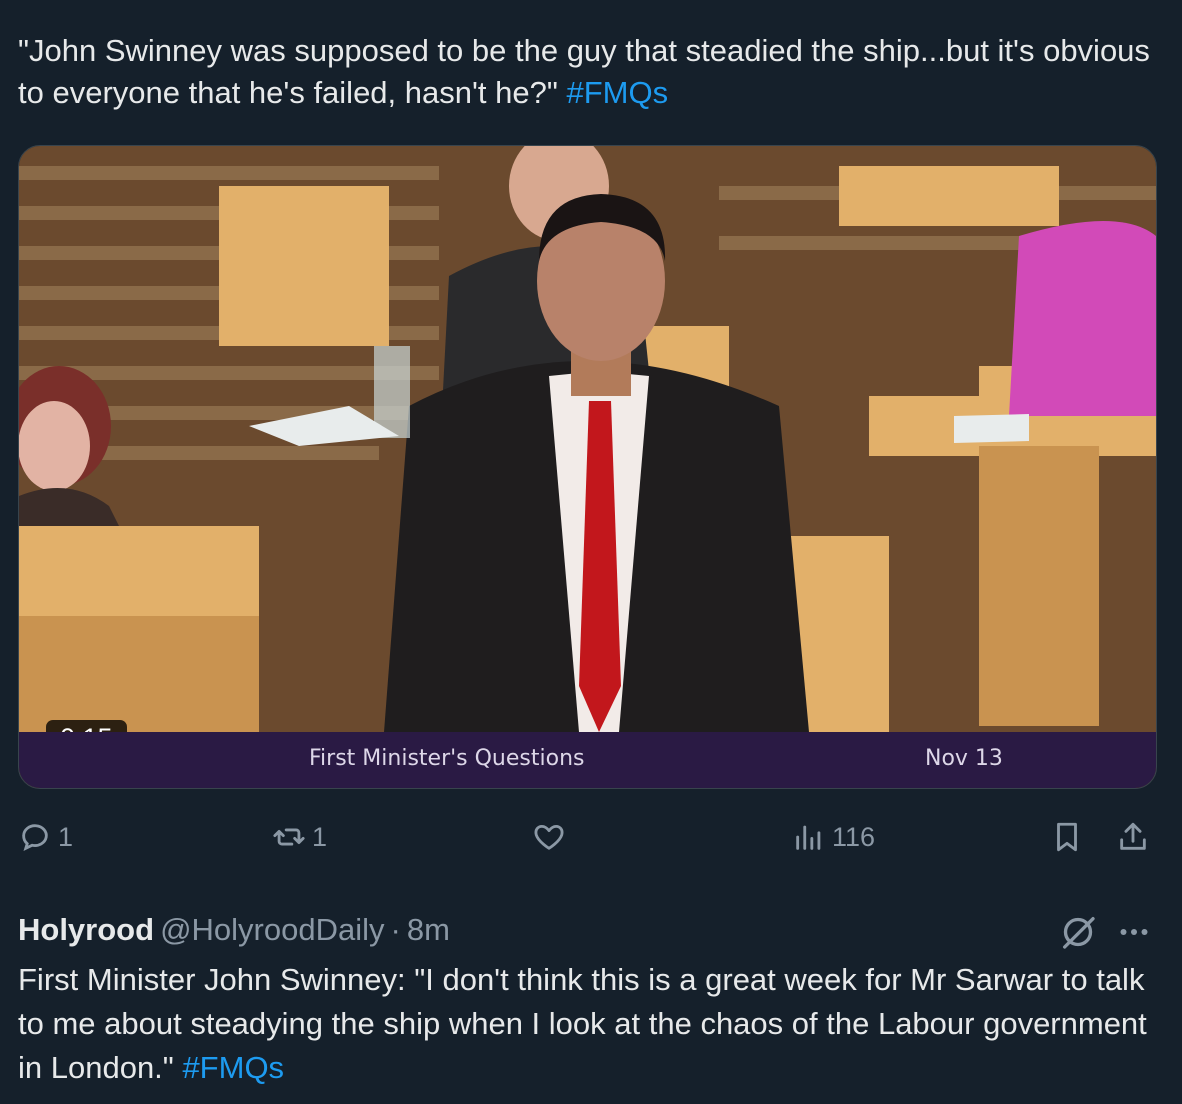 Image resolution: width=1182 pixels, height=1104 pixels. I want to click on grok-icon, so click(1078, 932).